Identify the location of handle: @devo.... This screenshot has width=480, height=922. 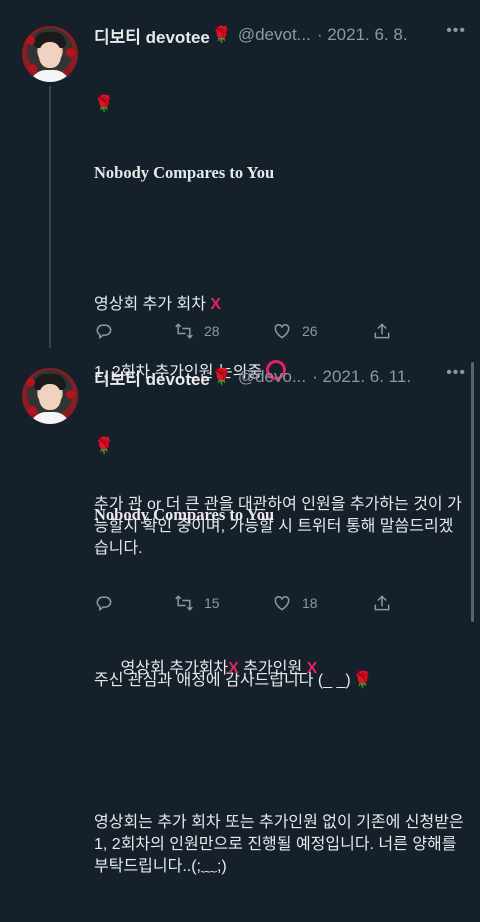
(272, 377).